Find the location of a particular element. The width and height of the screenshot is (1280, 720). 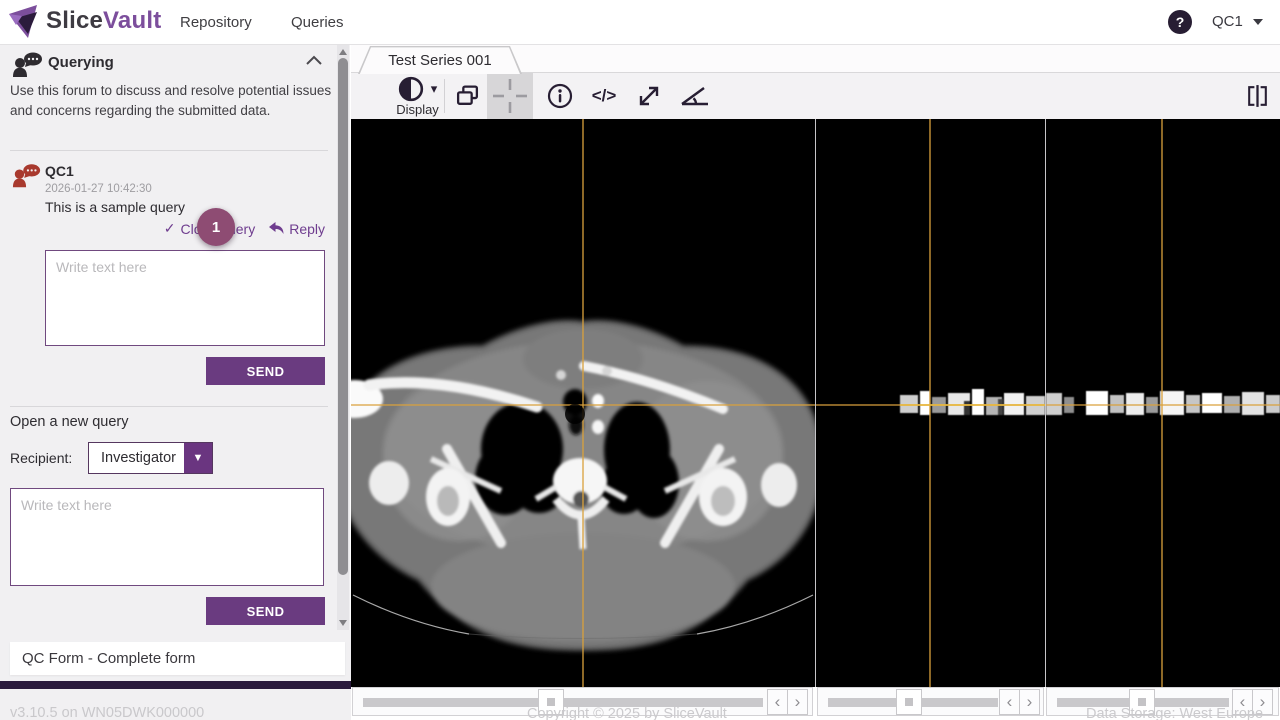

top-navbar: SliceVault Repository Queries ? QC1 is located at coordinates (640, 22).